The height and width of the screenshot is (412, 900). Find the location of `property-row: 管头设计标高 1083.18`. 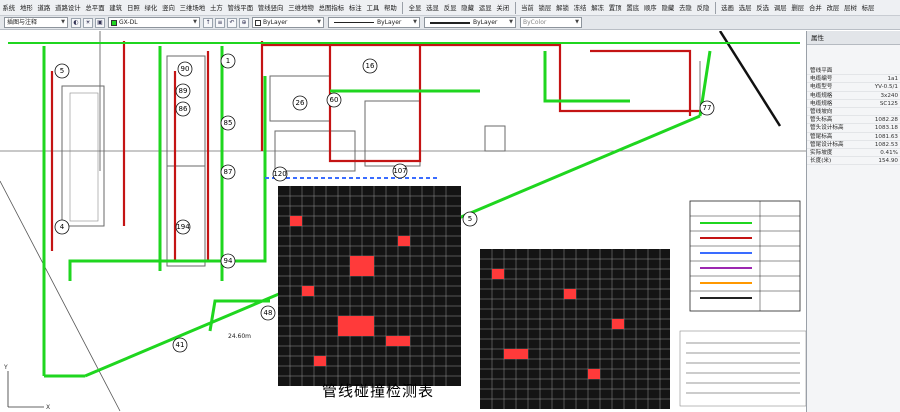

property-row: 管头设计标高 1083.18 is located at coordinates (853, 128).